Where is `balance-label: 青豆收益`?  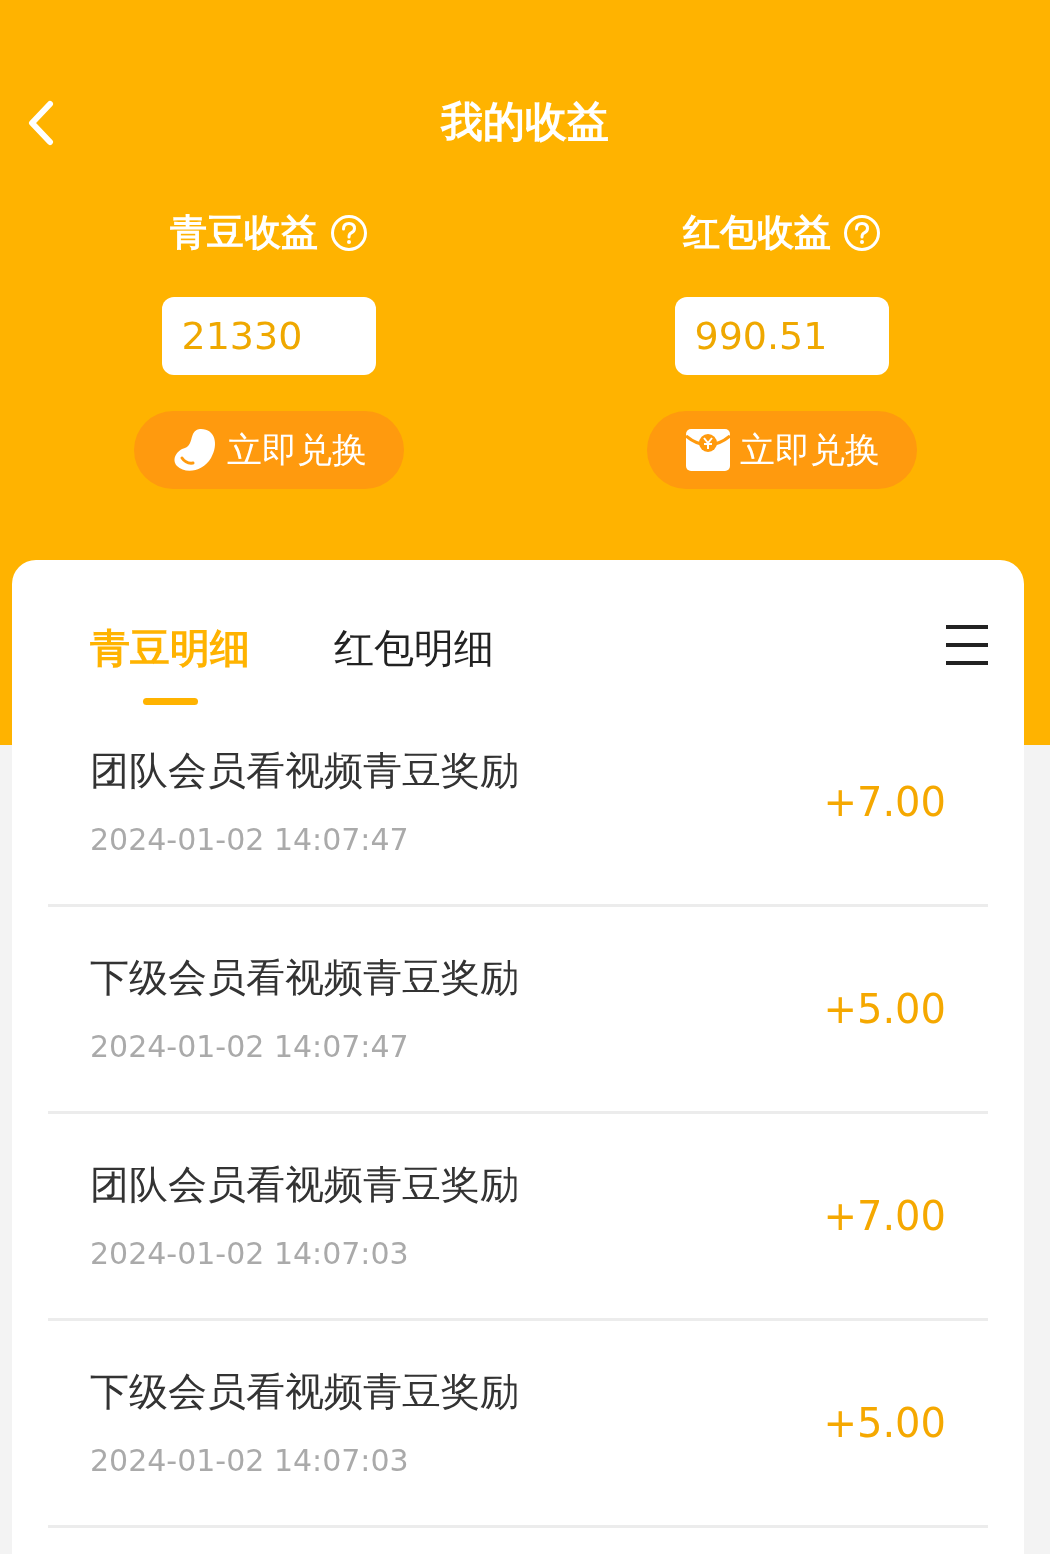
balance-label: 青豆收益 is located at coordinates (243, 233).